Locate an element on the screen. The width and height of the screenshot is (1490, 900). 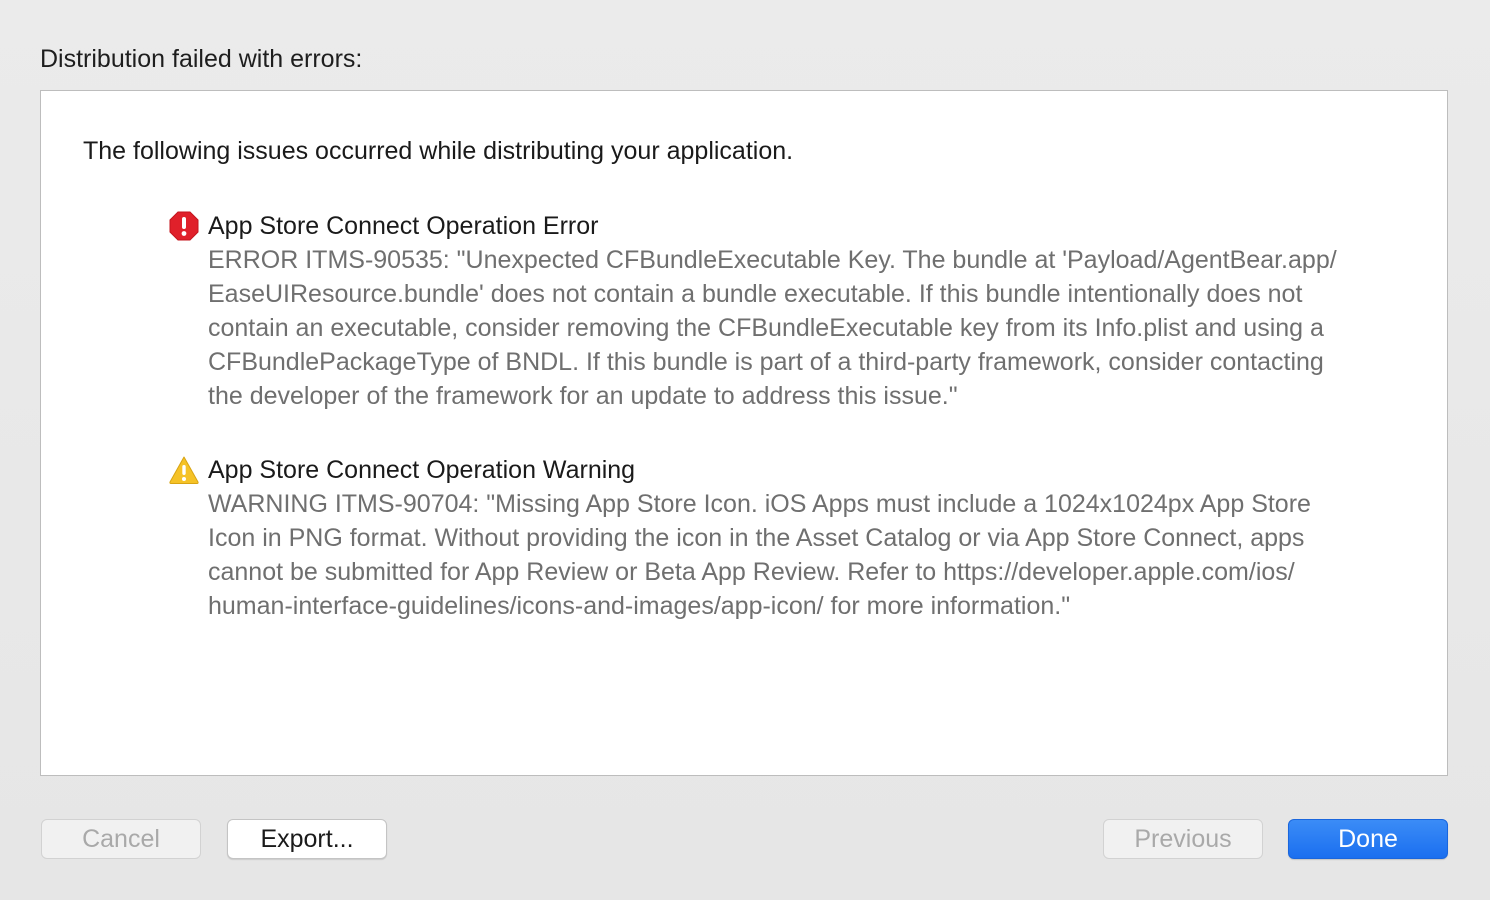
issue-error-title: App Store Connect Operation Error is located at coordinates (403, 226).